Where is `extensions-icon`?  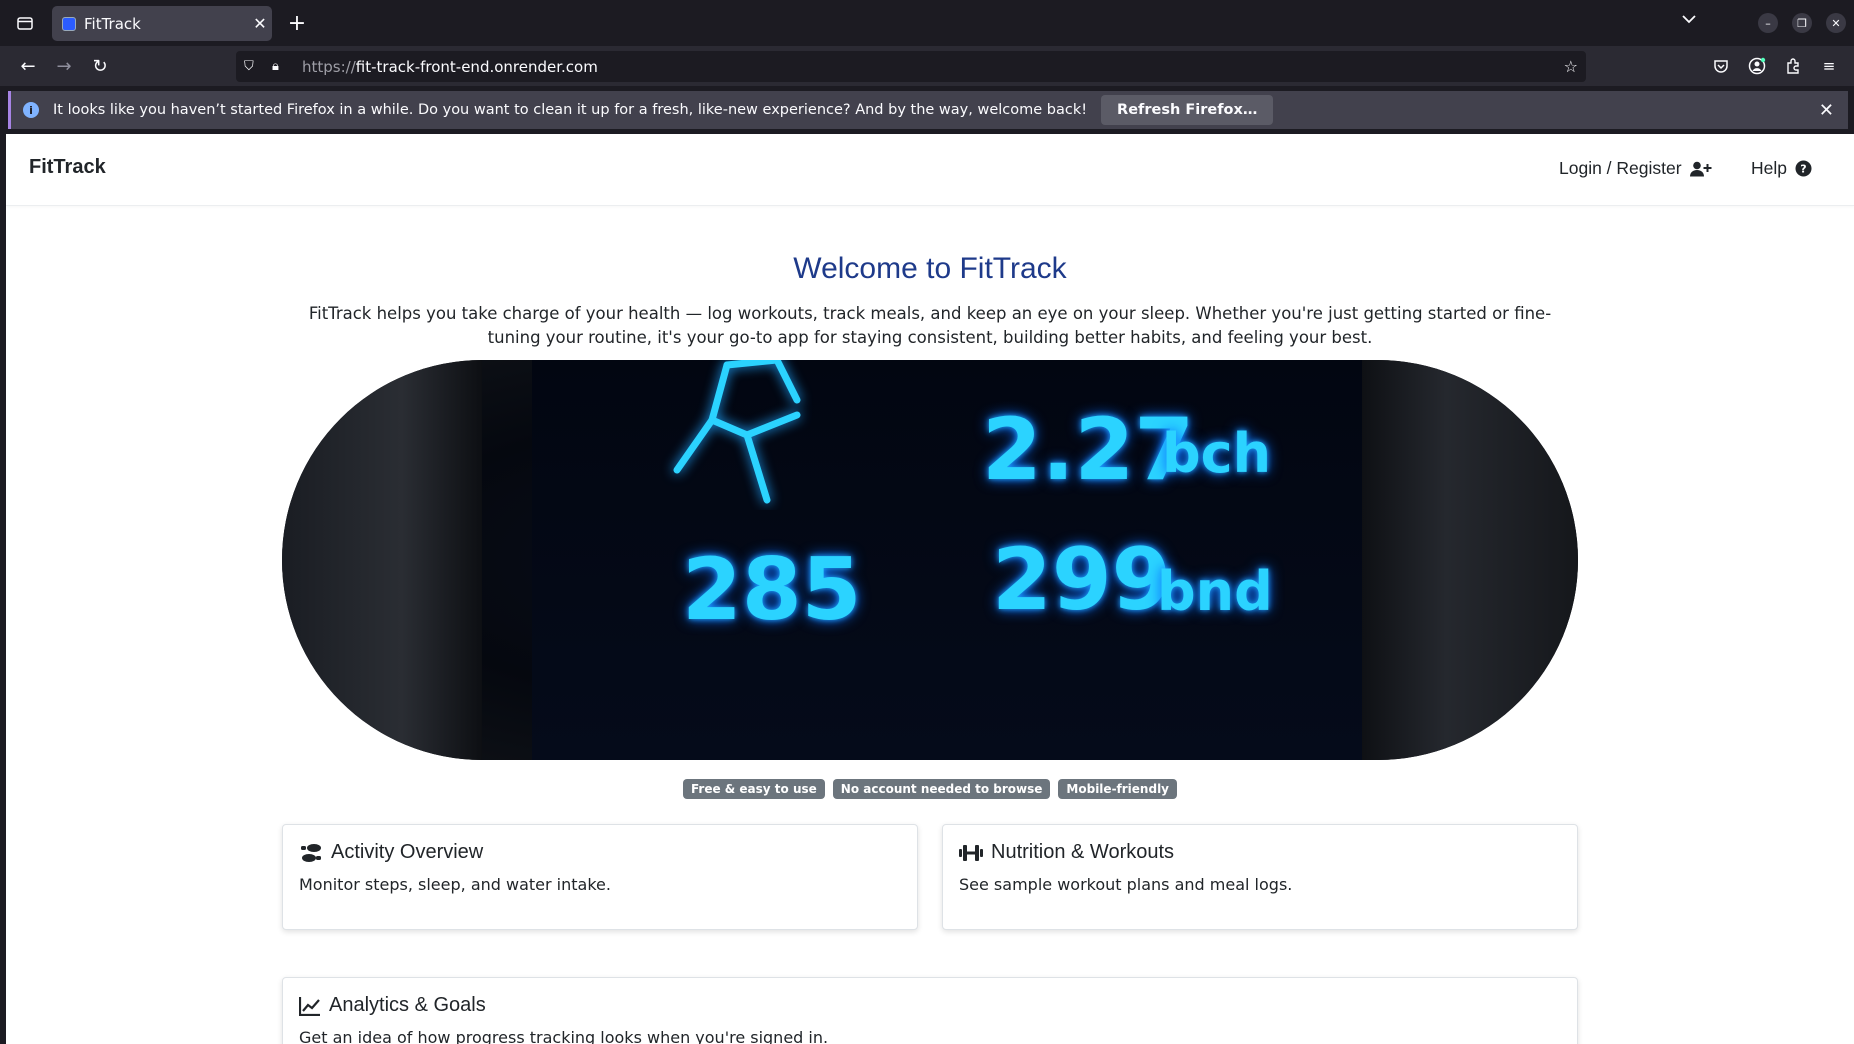
extensions-icon is located at coordinates (1793, 66).